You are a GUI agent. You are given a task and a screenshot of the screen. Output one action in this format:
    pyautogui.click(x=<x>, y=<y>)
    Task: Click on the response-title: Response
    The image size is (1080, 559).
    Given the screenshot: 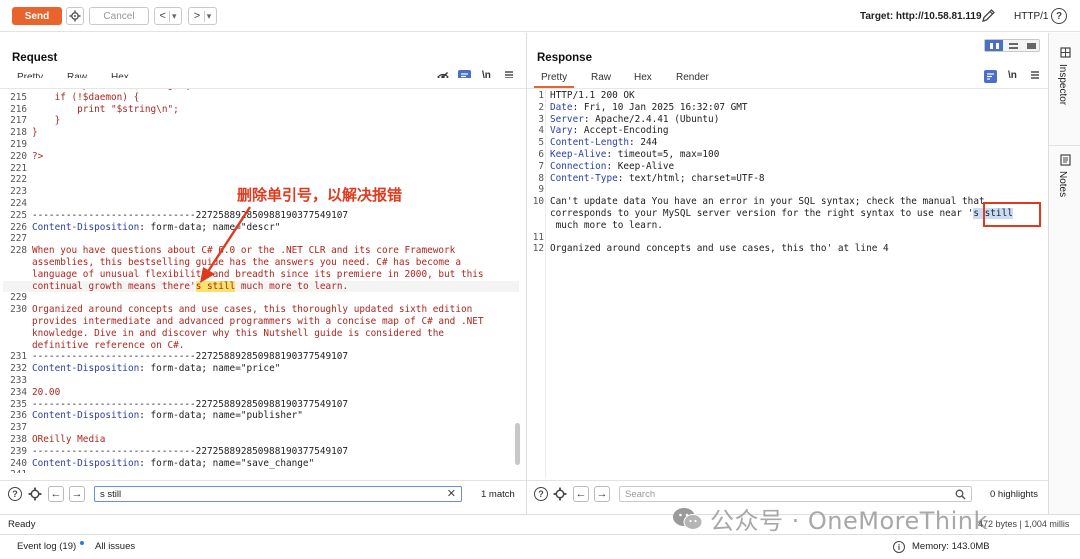 What is the action you would take?
    pyautogui.click(x=564, y=58)
    